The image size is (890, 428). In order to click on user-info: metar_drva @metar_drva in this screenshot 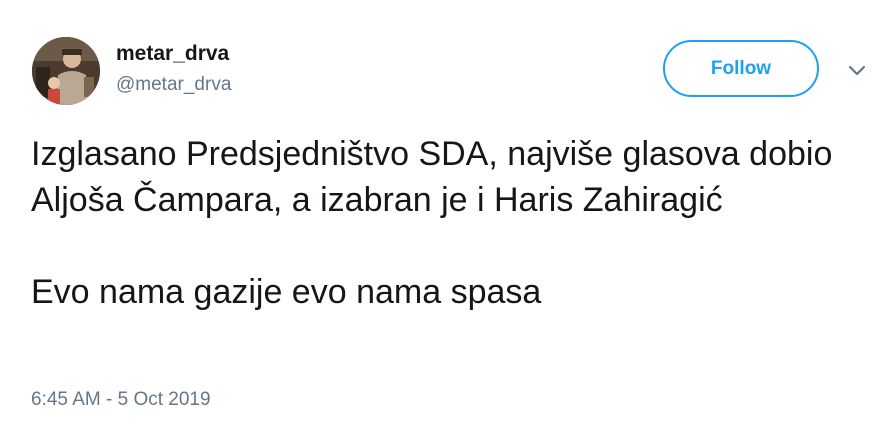, I will do `click(173, 69)`.